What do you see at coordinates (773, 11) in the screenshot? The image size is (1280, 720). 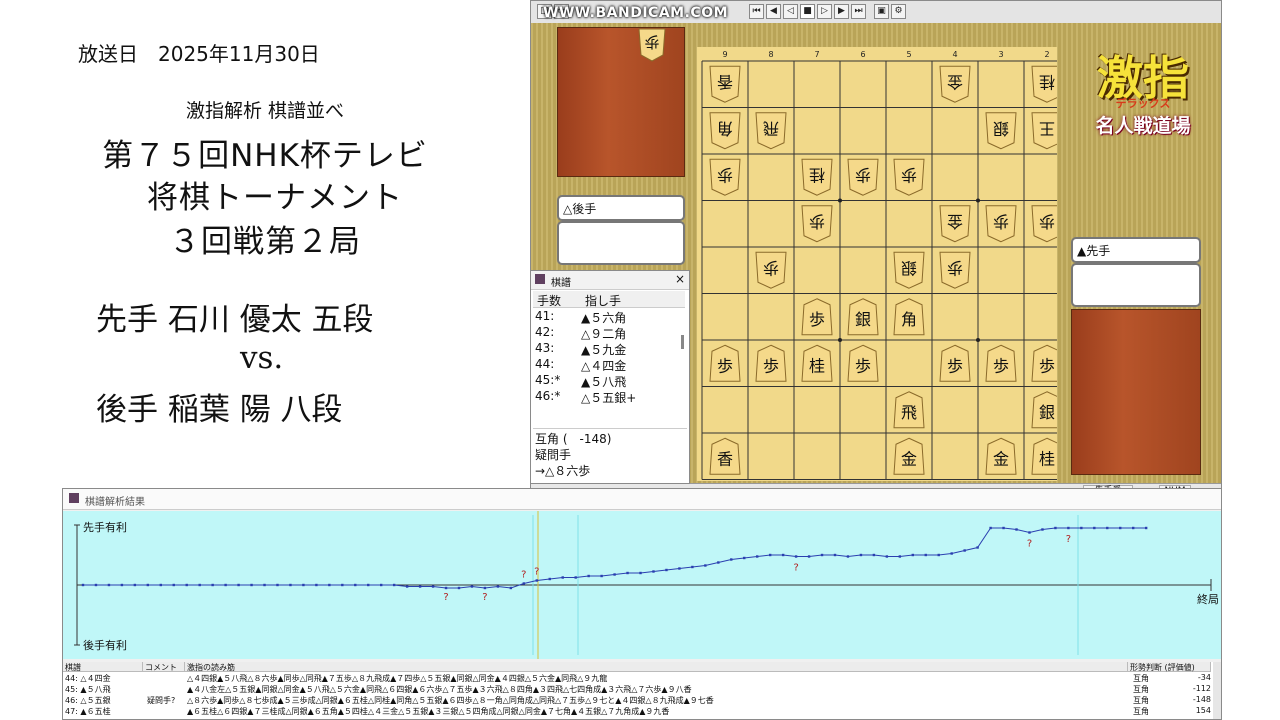 I see `prev-icon: ◀` at bounding box center [773, 11].